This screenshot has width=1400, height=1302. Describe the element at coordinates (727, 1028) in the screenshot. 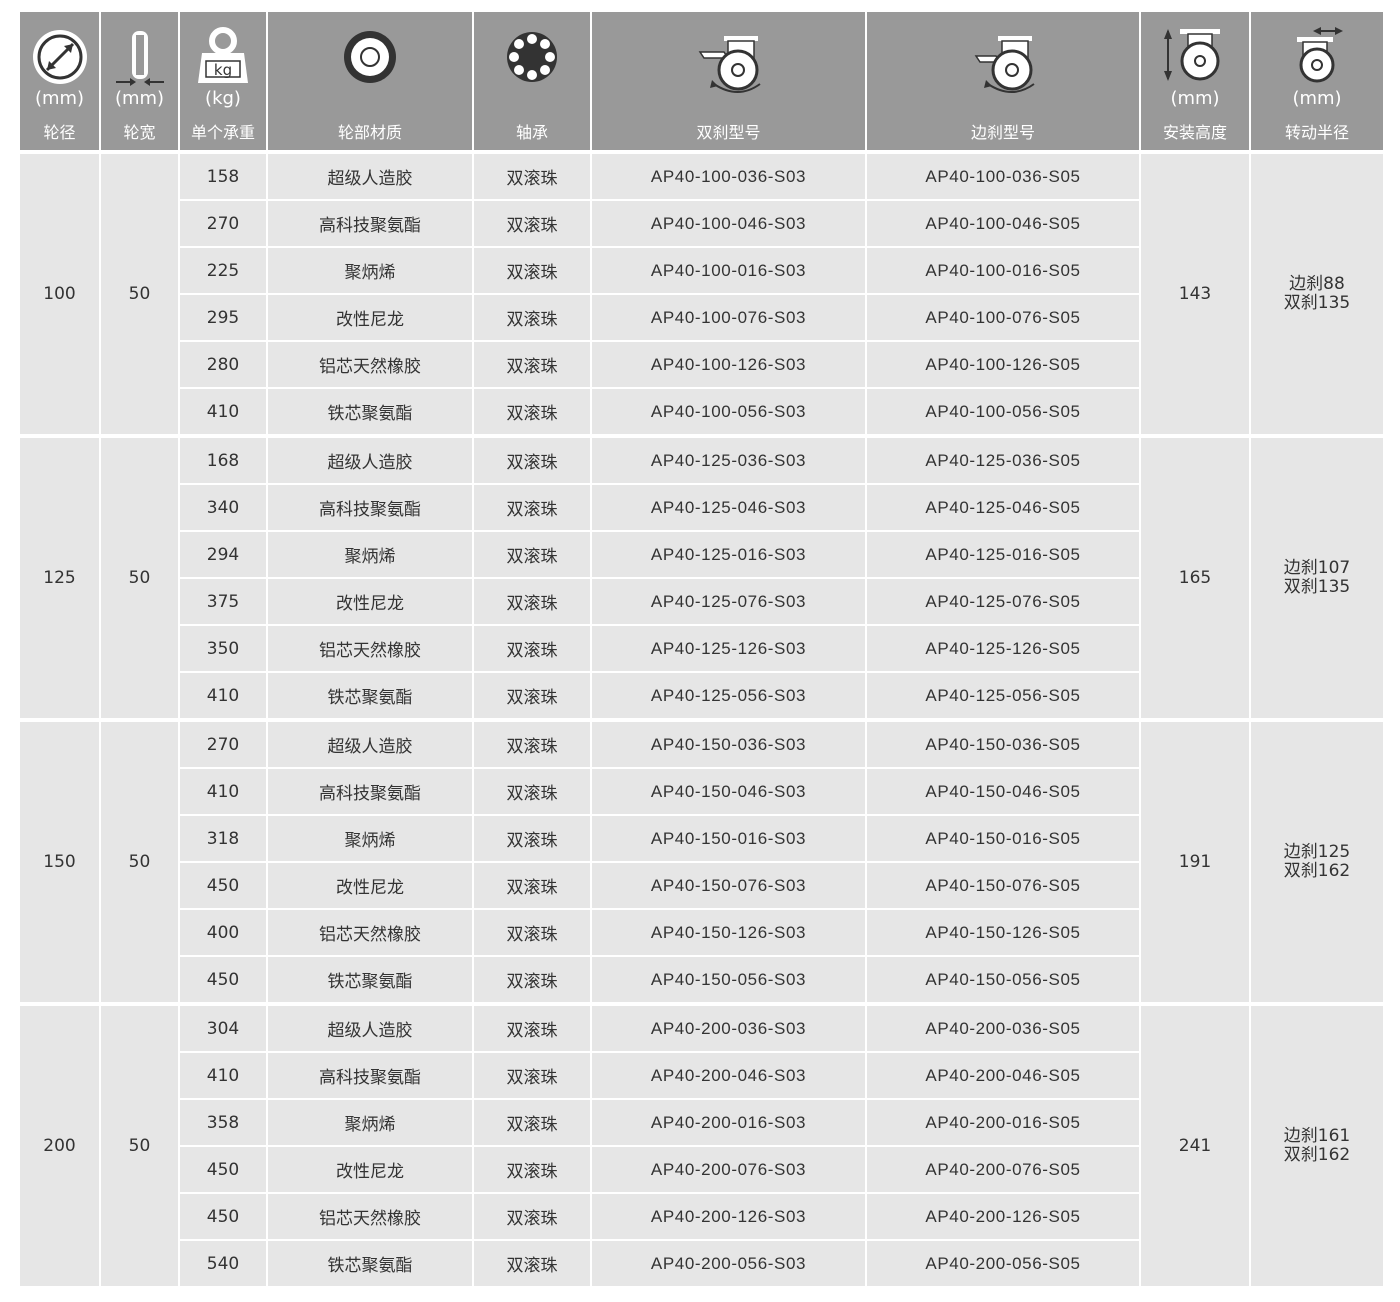

I see `double-brake-model-cell: AP40-200-036-S03` at that location.